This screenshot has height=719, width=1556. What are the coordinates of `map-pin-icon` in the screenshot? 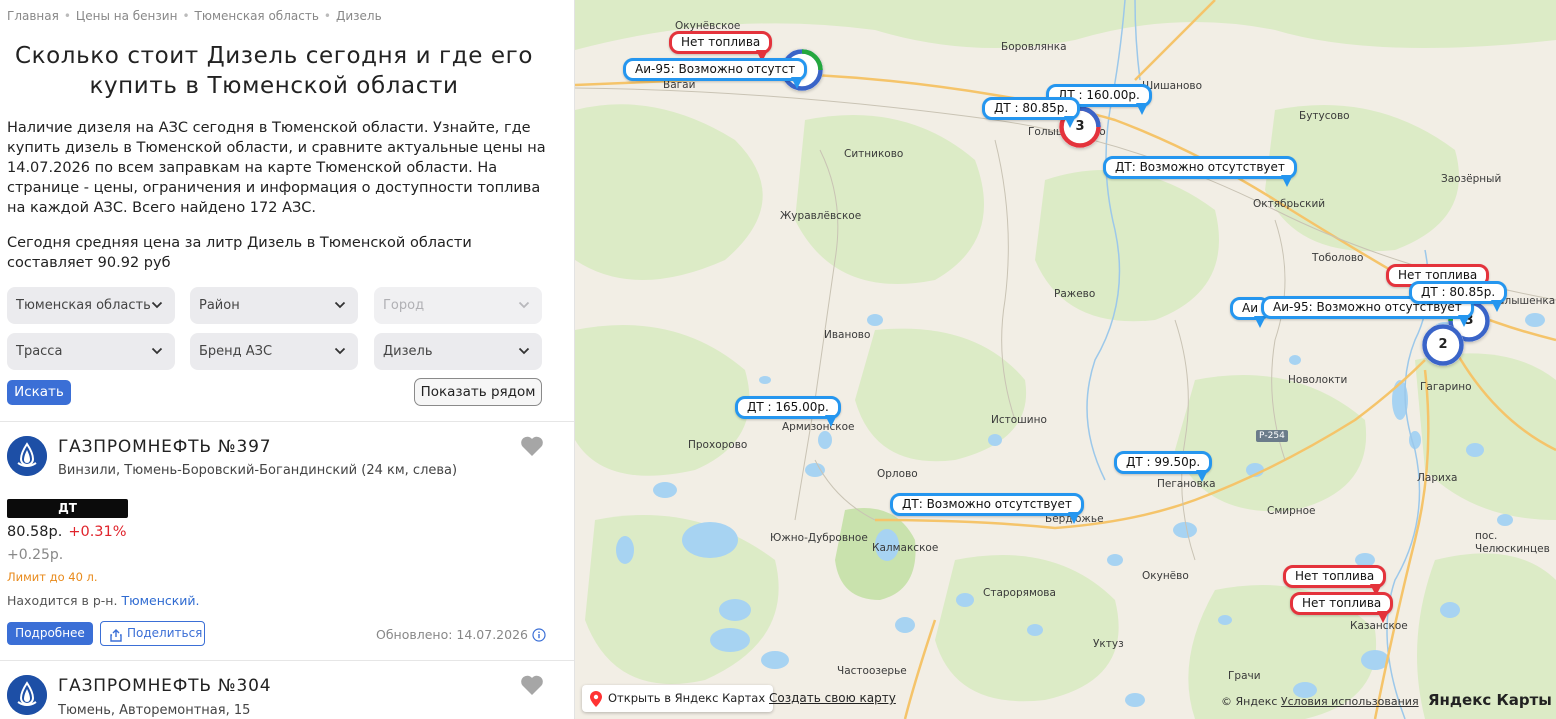 It's located at (596, 703).